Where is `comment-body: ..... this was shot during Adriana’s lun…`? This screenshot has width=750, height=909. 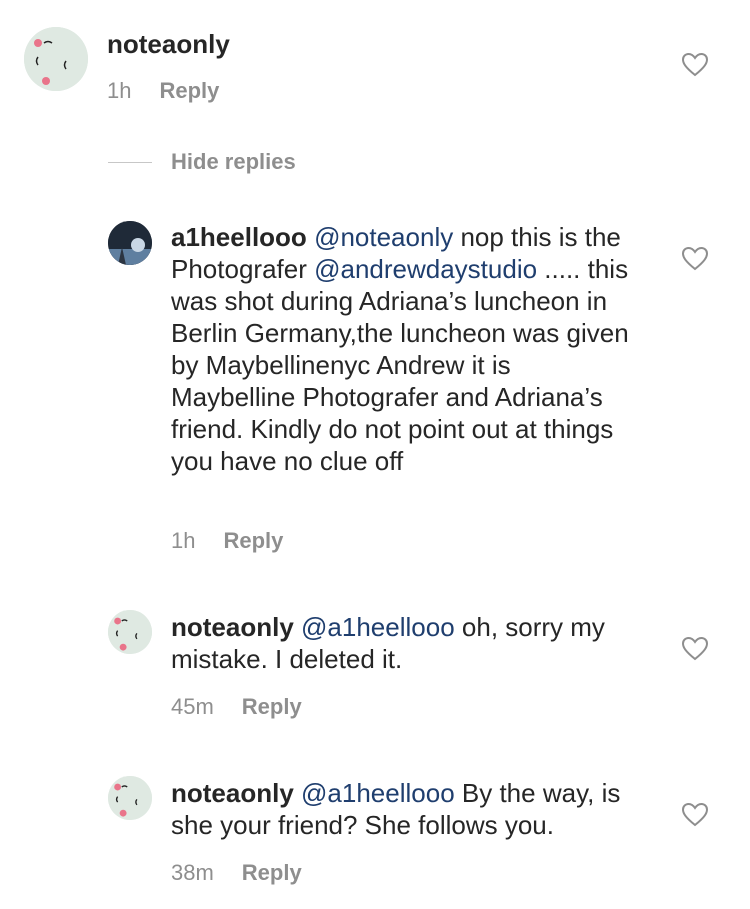
comment-body: ..... this was shot during Adriana’s lun… is located at coordinates (400, 365).